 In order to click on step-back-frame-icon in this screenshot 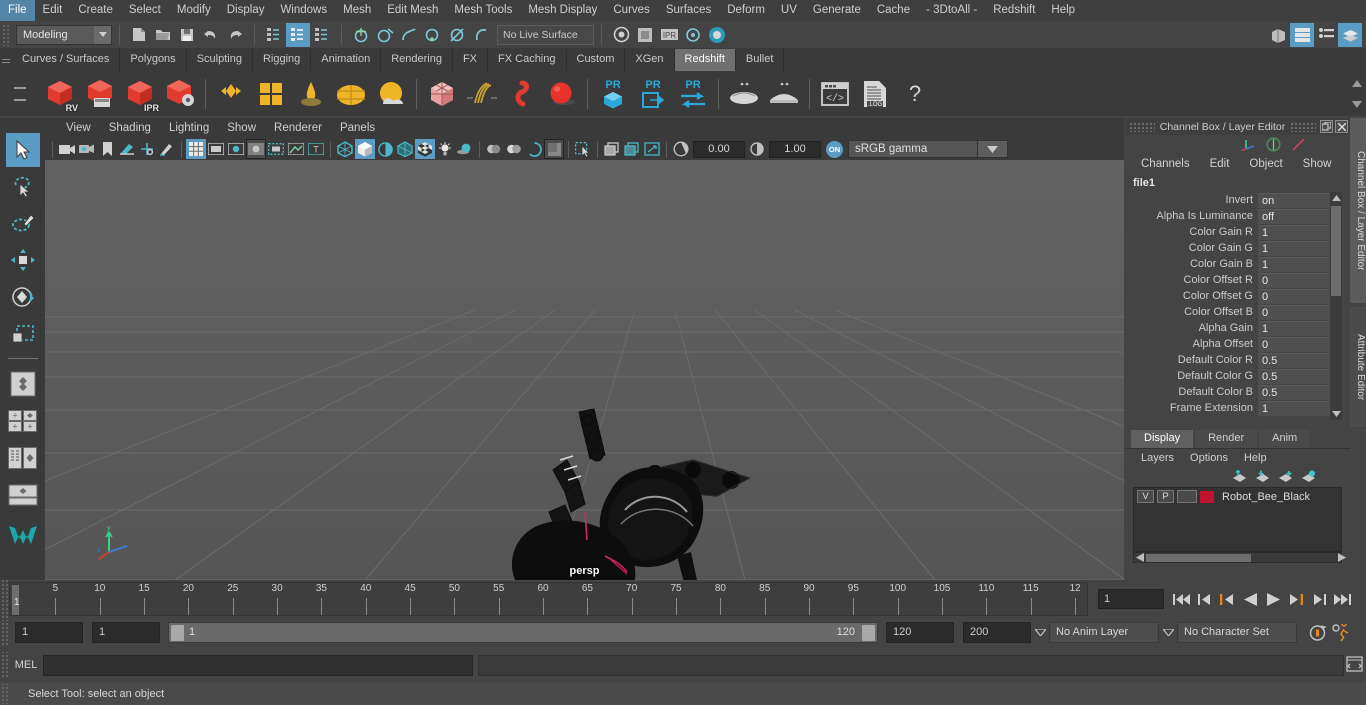, I will do `click(1227, 599)`.